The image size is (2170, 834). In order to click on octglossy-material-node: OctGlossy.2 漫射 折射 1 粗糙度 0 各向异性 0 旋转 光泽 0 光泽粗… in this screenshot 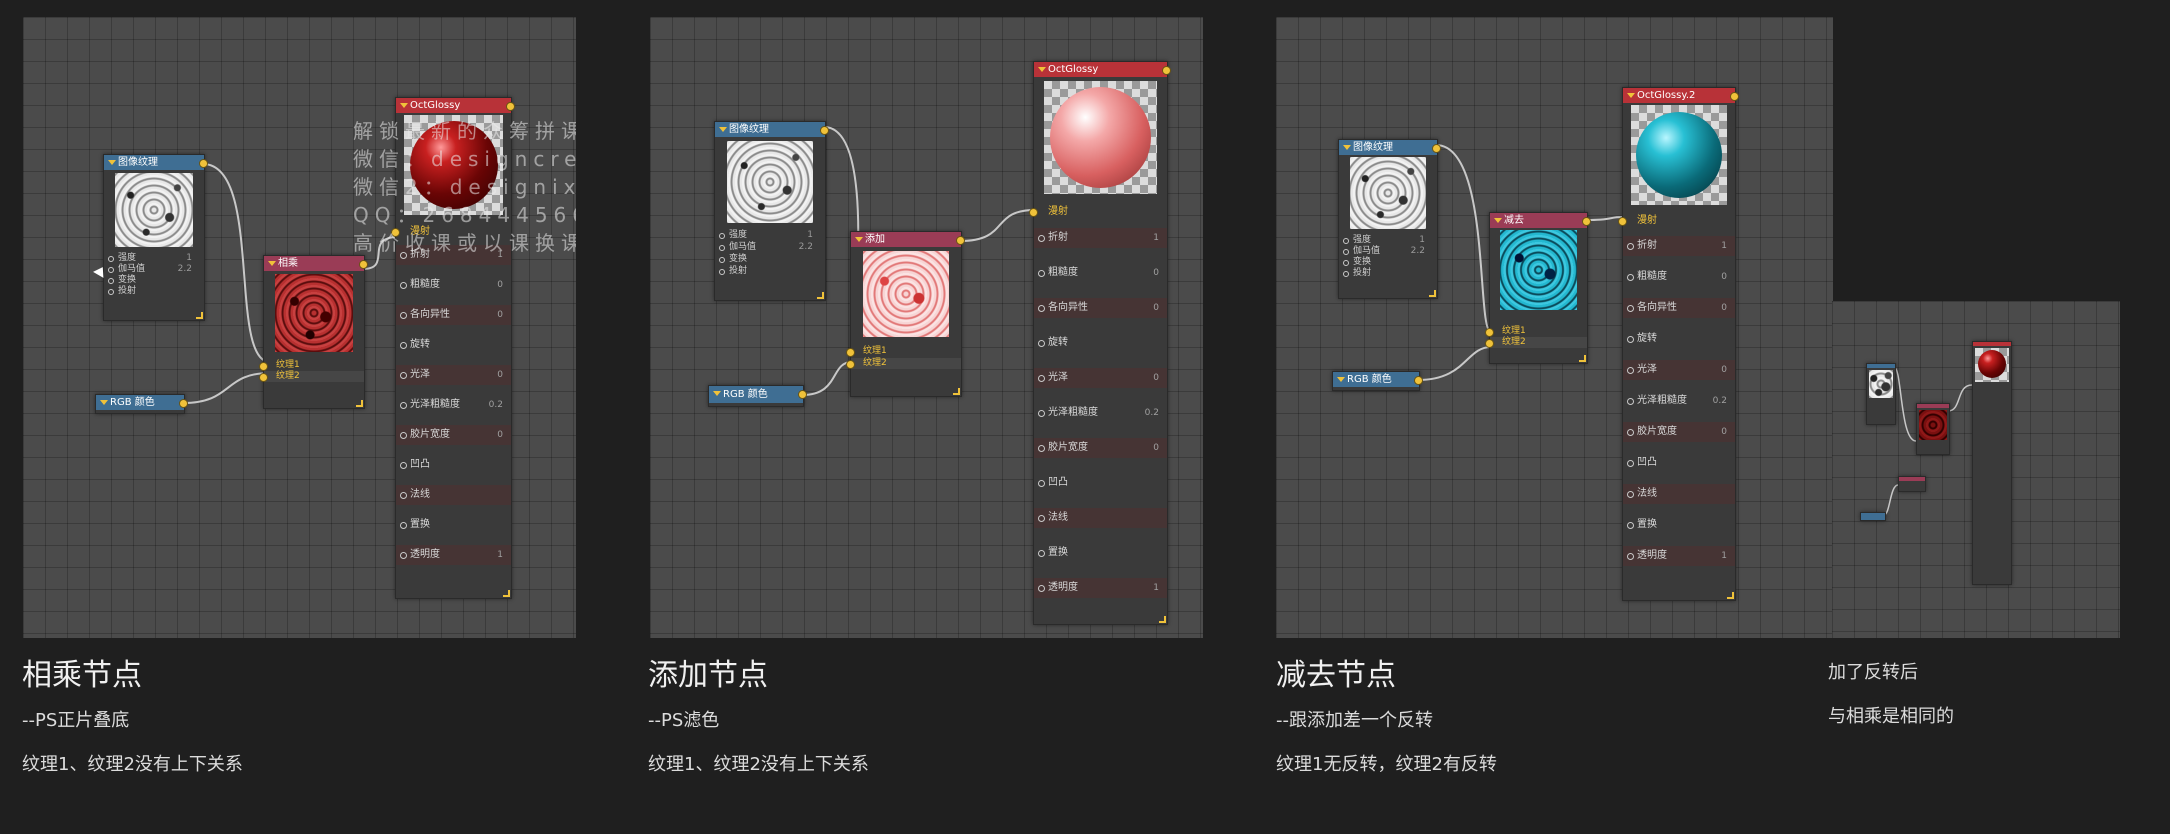, I will do `click(1678, 344)`.